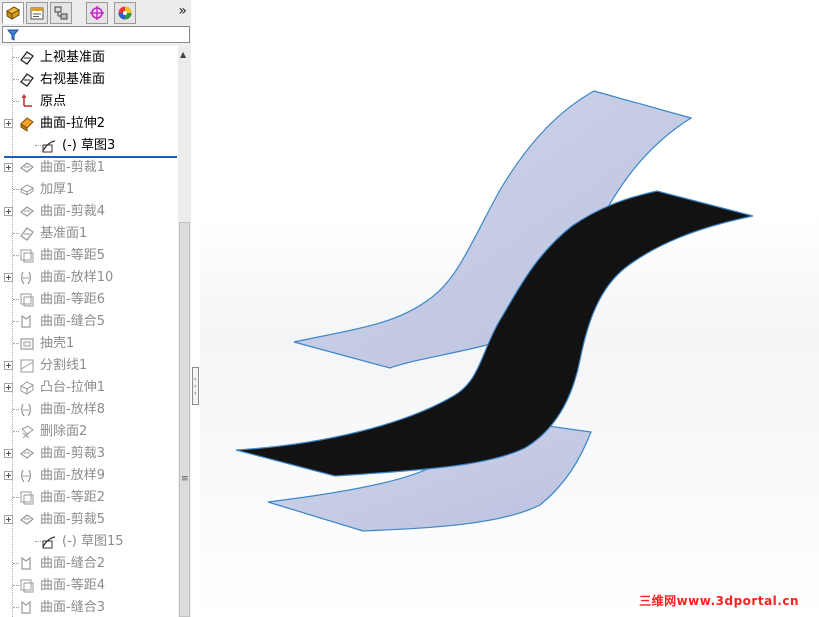 The width and height of the screenshot is (819, 617). Describe the element at coordinates (72, 387) in the screenshot. I see `tree-item-label: 凸台-拉伸1` at that location.